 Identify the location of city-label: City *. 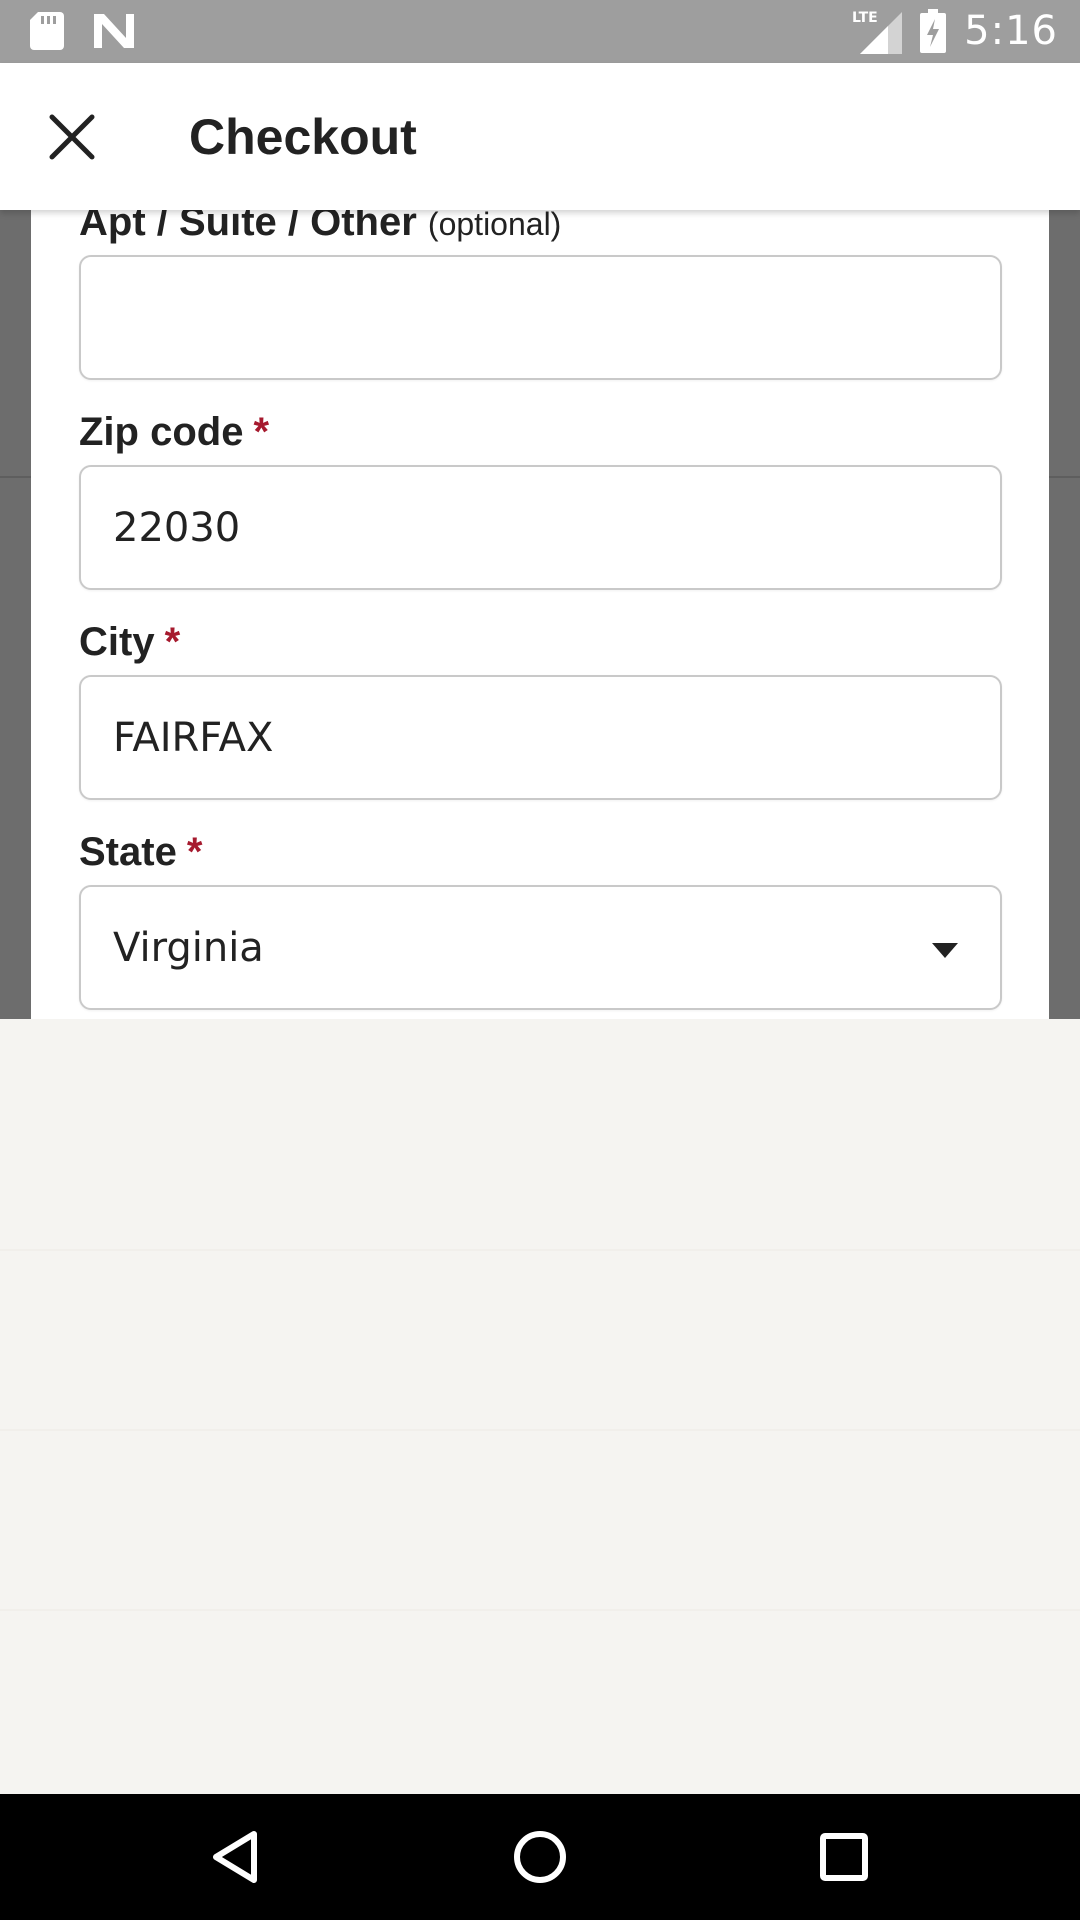
(129, 642).